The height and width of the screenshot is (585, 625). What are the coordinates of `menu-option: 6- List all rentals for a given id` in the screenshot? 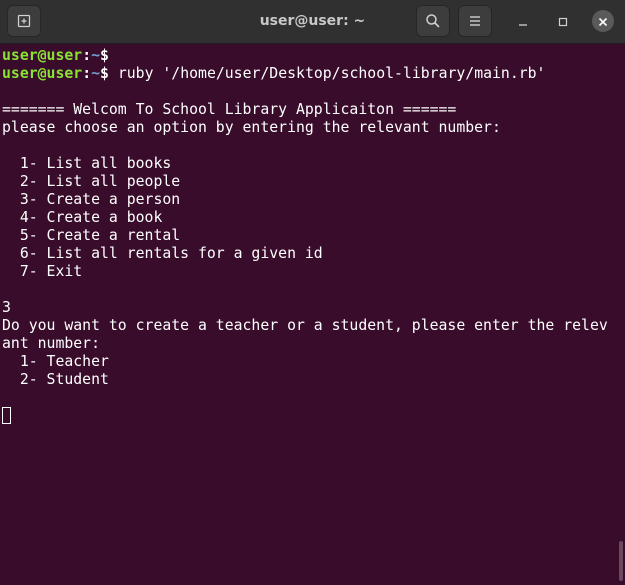 It's located at (162, 253).